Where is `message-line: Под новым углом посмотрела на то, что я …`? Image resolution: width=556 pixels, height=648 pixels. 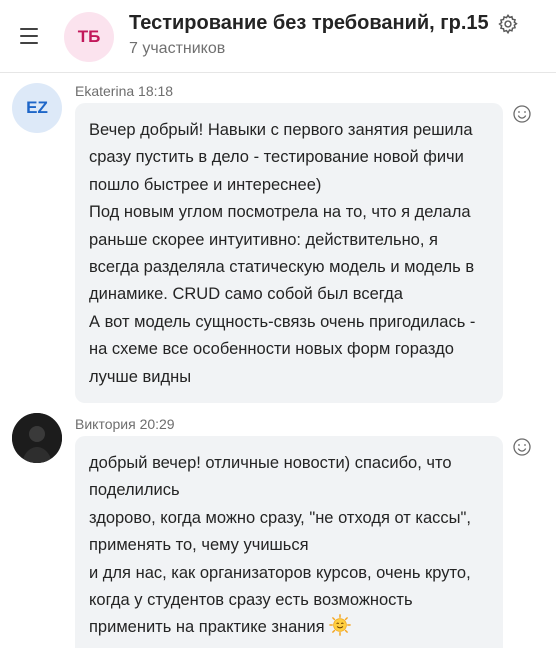 message-line: Под новым углом посмотрела на то, что я … is located at coordinates (282, 253).